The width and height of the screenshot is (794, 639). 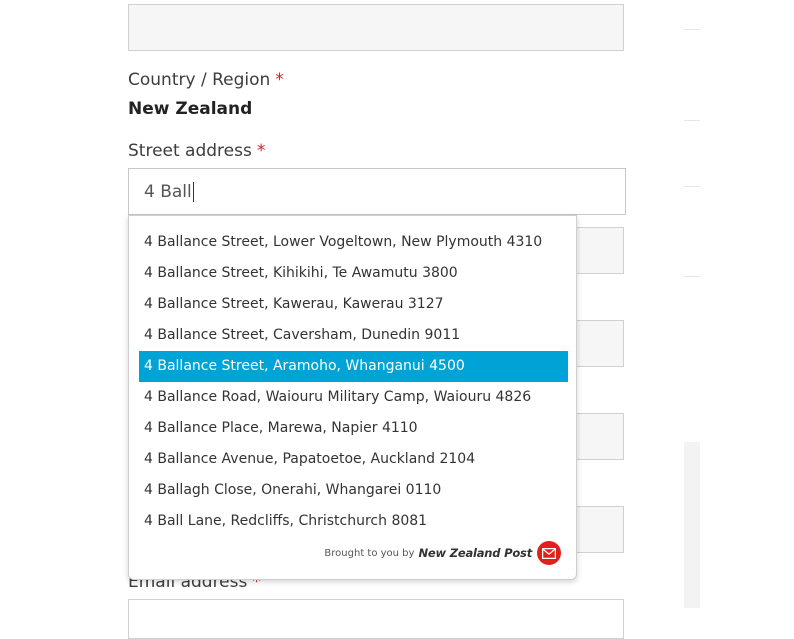 I want to click on country-region-label: Country / Region *, so click(x=206, y=80).